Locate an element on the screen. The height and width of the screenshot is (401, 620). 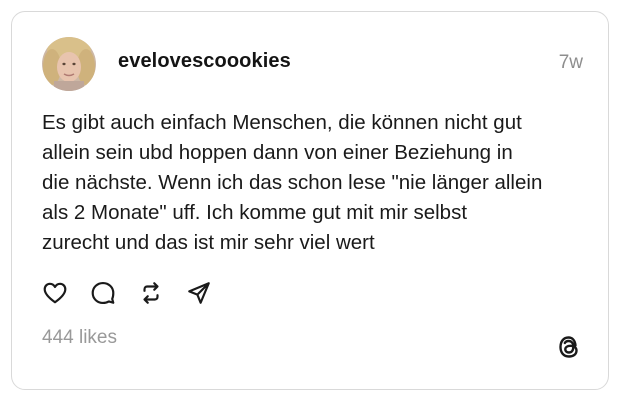
comment-button is located at coordinates (103, 293).